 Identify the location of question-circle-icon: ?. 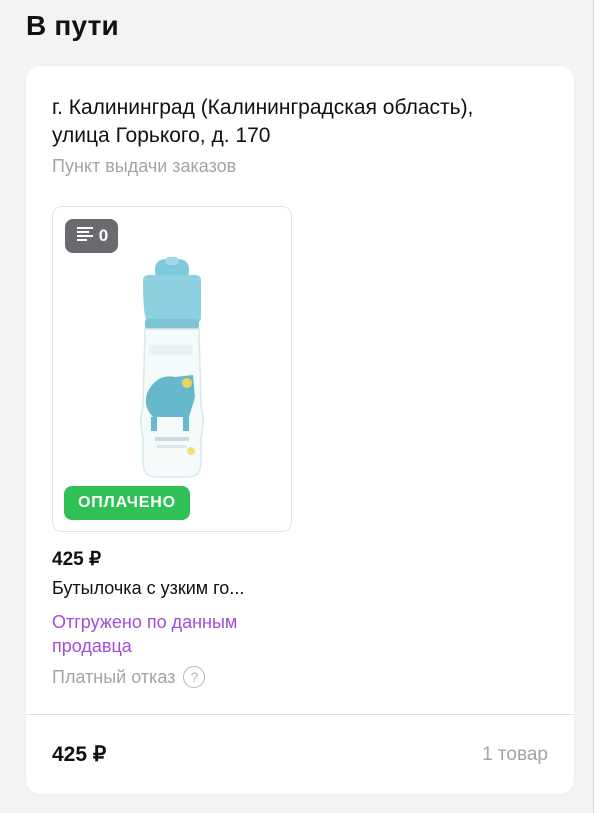
(194, 677).